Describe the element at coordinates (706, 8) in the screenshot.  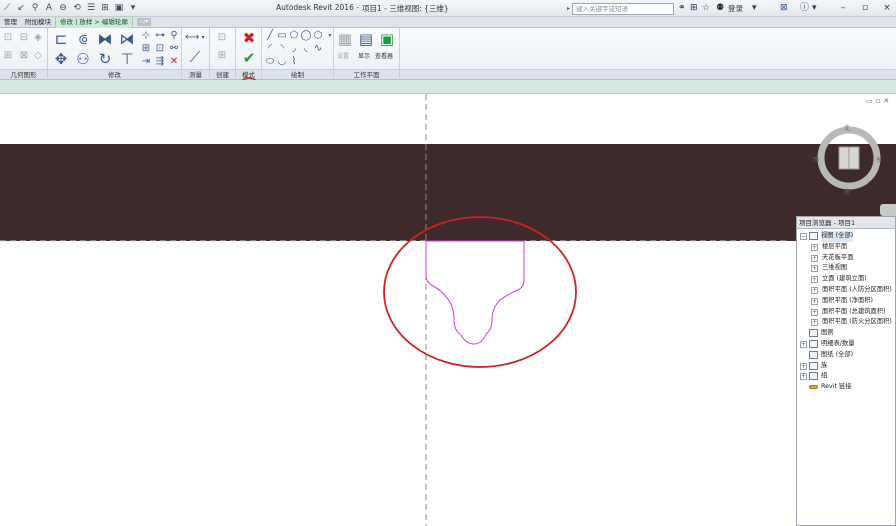
I see `favorites-star-icon: ☆` at that location.